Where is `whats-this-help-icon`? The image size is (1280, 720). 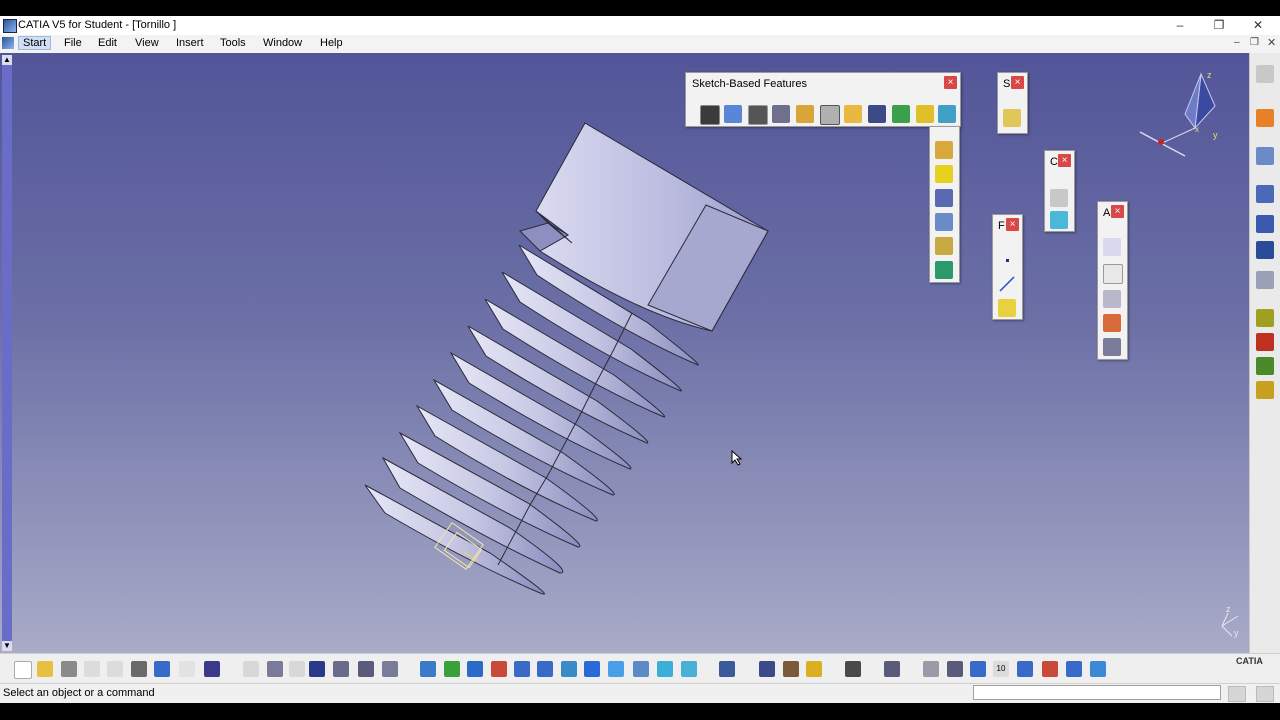
whats-this-help-icon is located at coordinates (212, 669).